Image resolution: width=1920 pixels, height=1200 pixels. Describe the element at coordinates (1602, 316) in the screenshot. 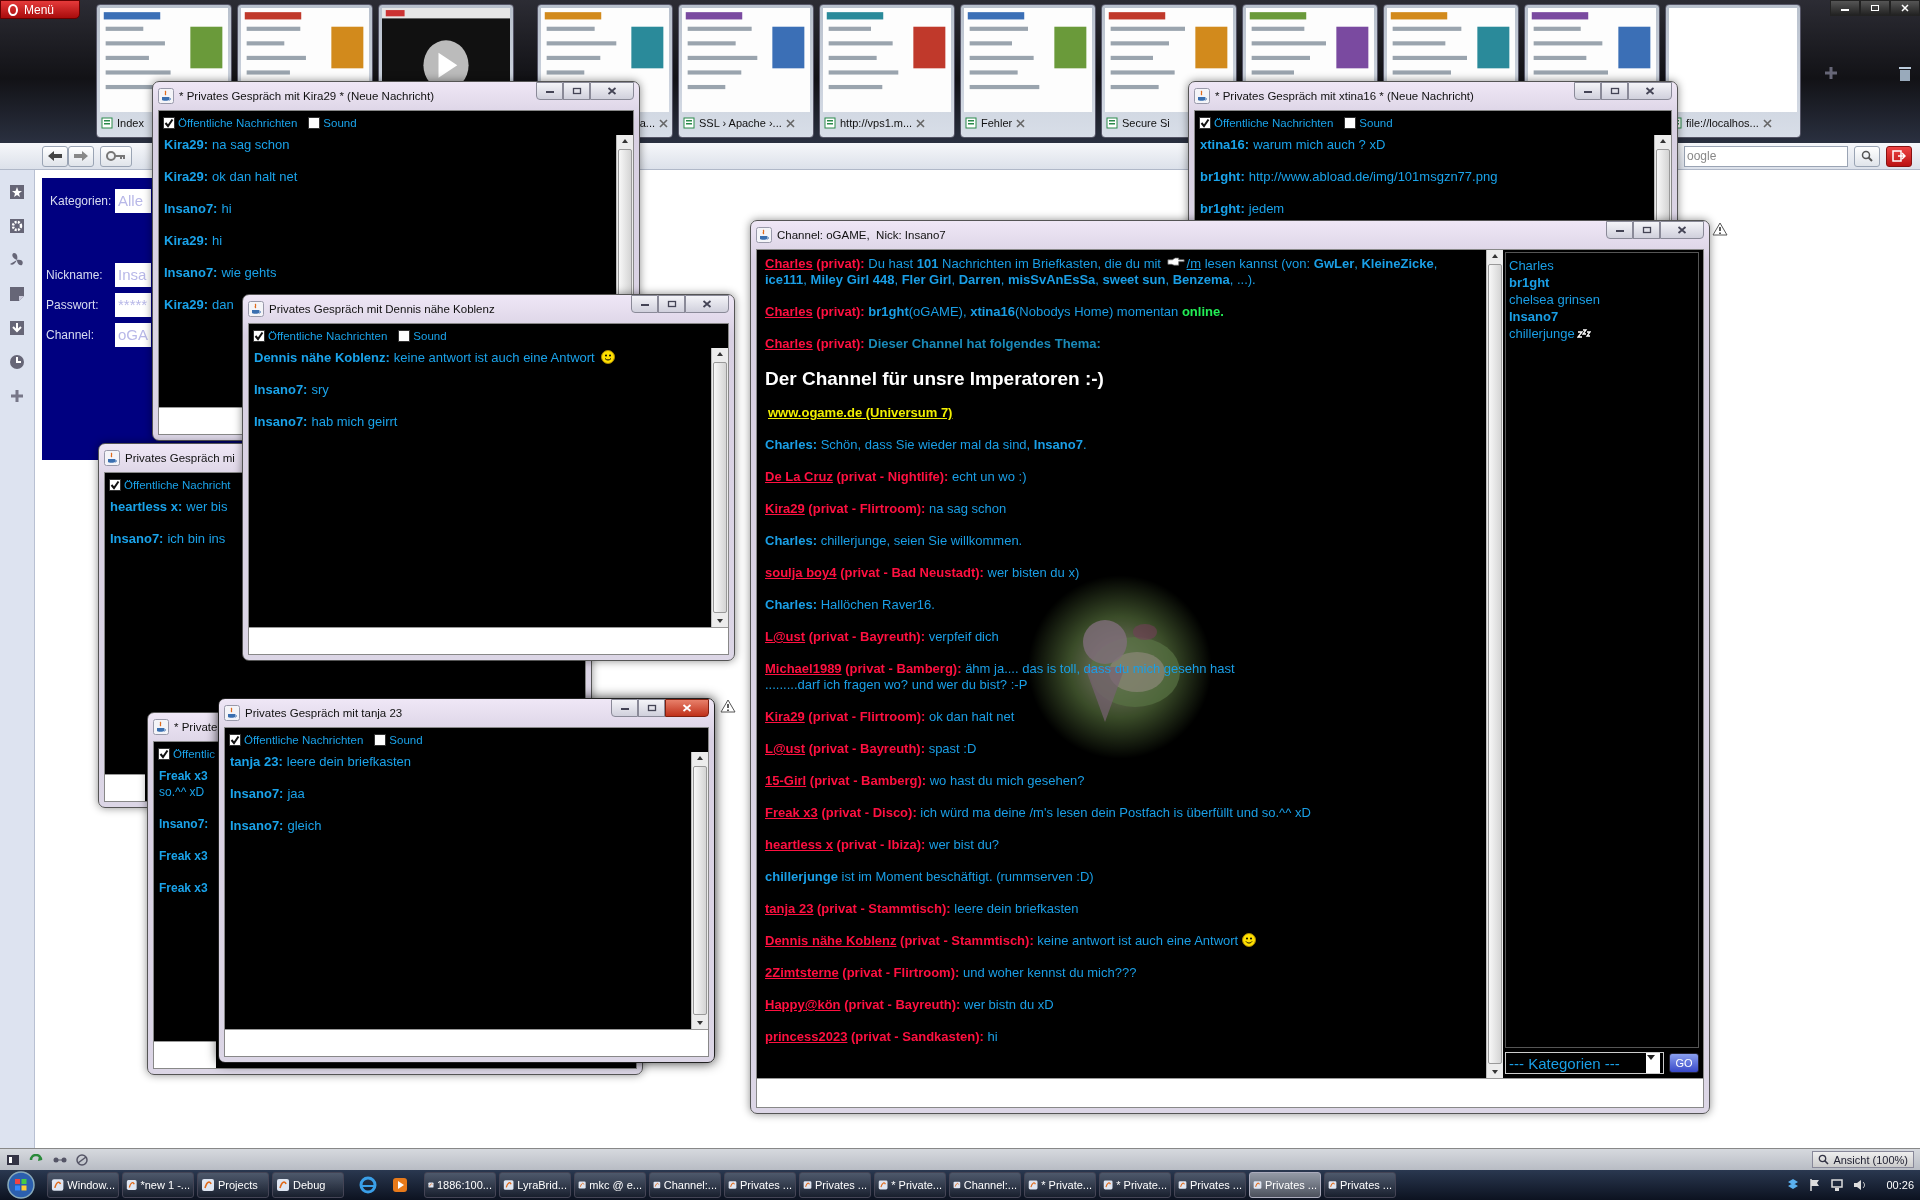

I see `user-list-item: Insano7` at that location.